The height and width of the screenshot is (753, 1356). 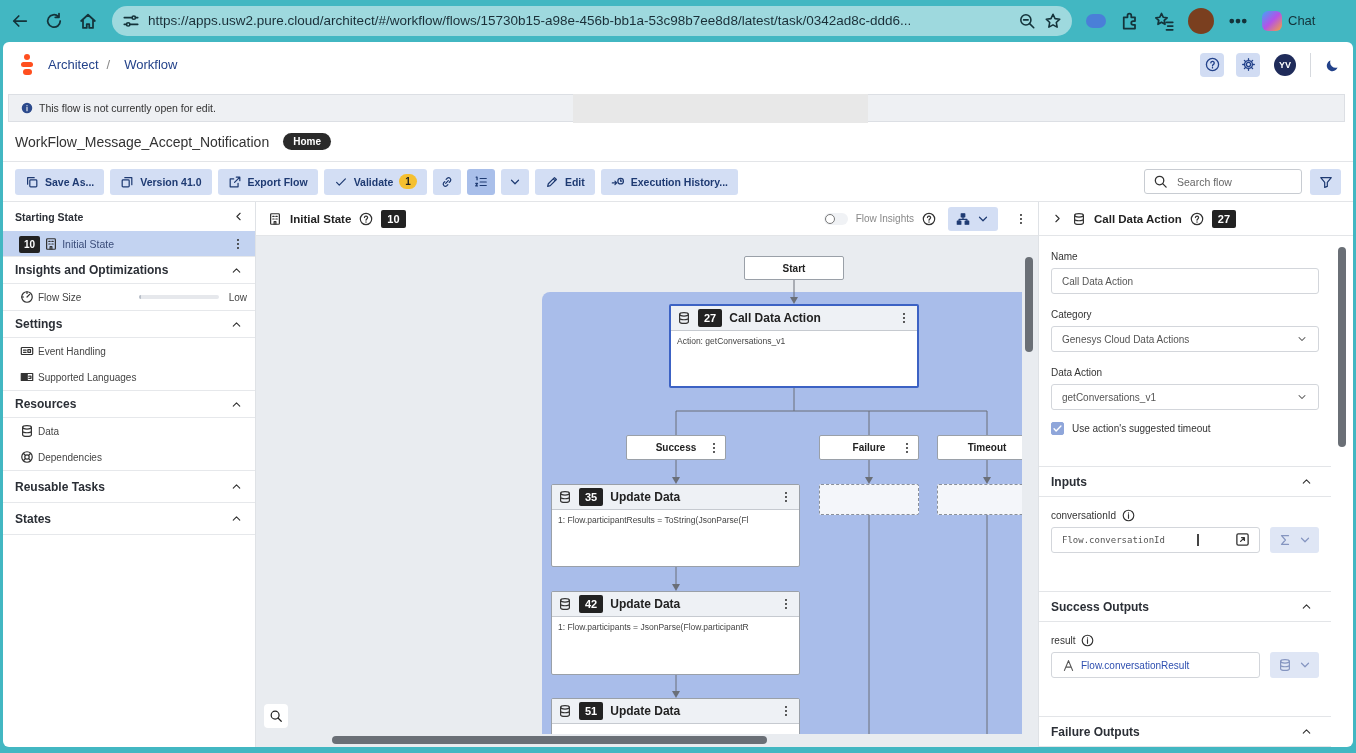 I want to click on path-node: Success, so click(x=676, y=447).